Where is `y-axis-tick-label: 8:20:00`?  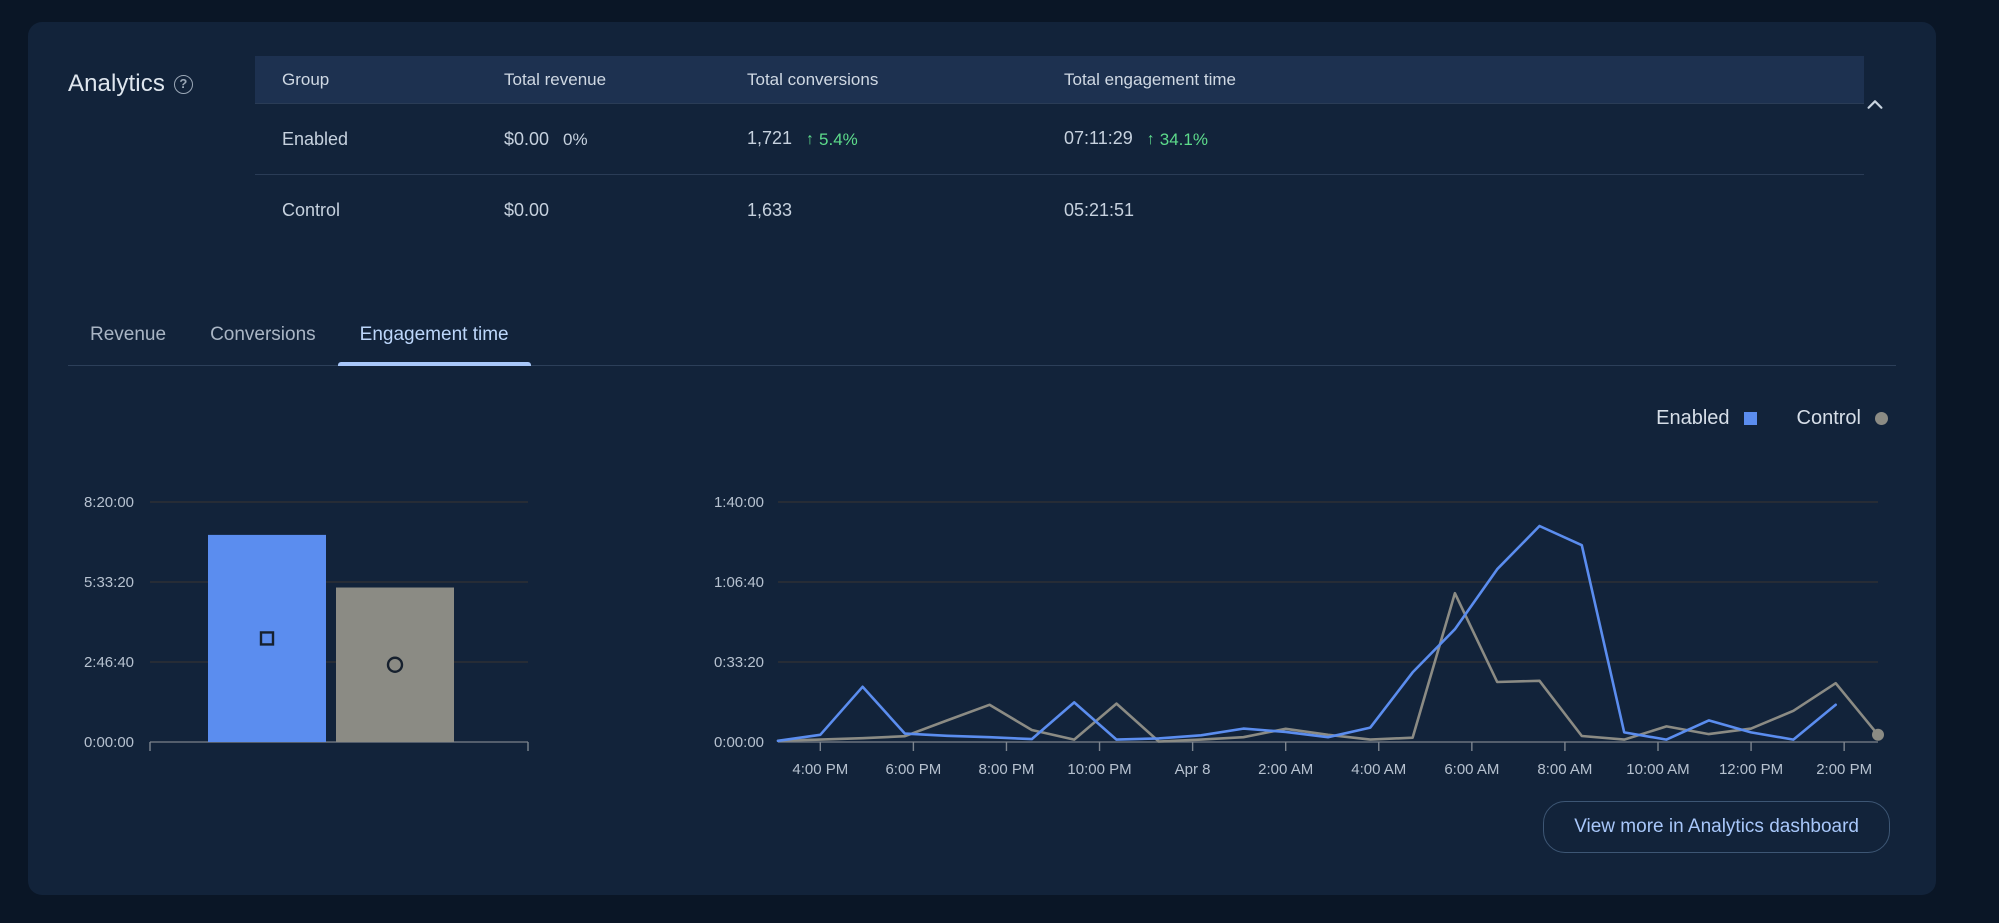
y-axis-tick-label: 8:20:00 is located at coordinates (109, 502).